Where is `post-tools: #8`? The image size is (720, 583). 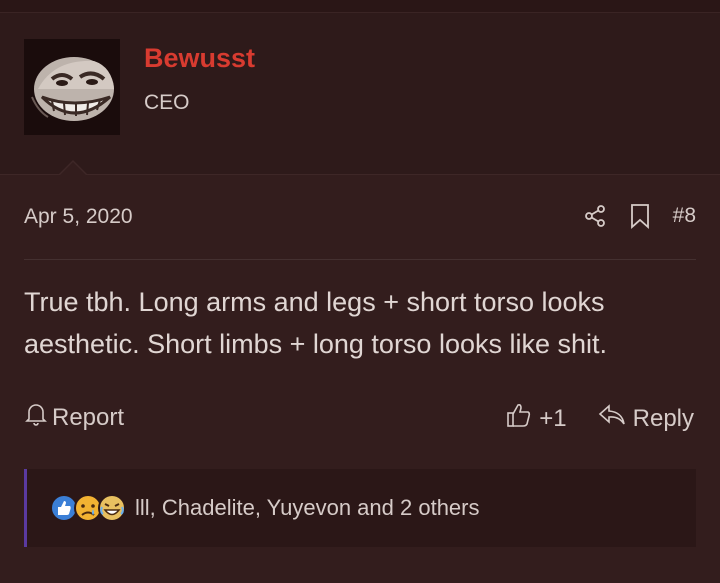
post-tools: #8 is located at coordinates (639, 216).